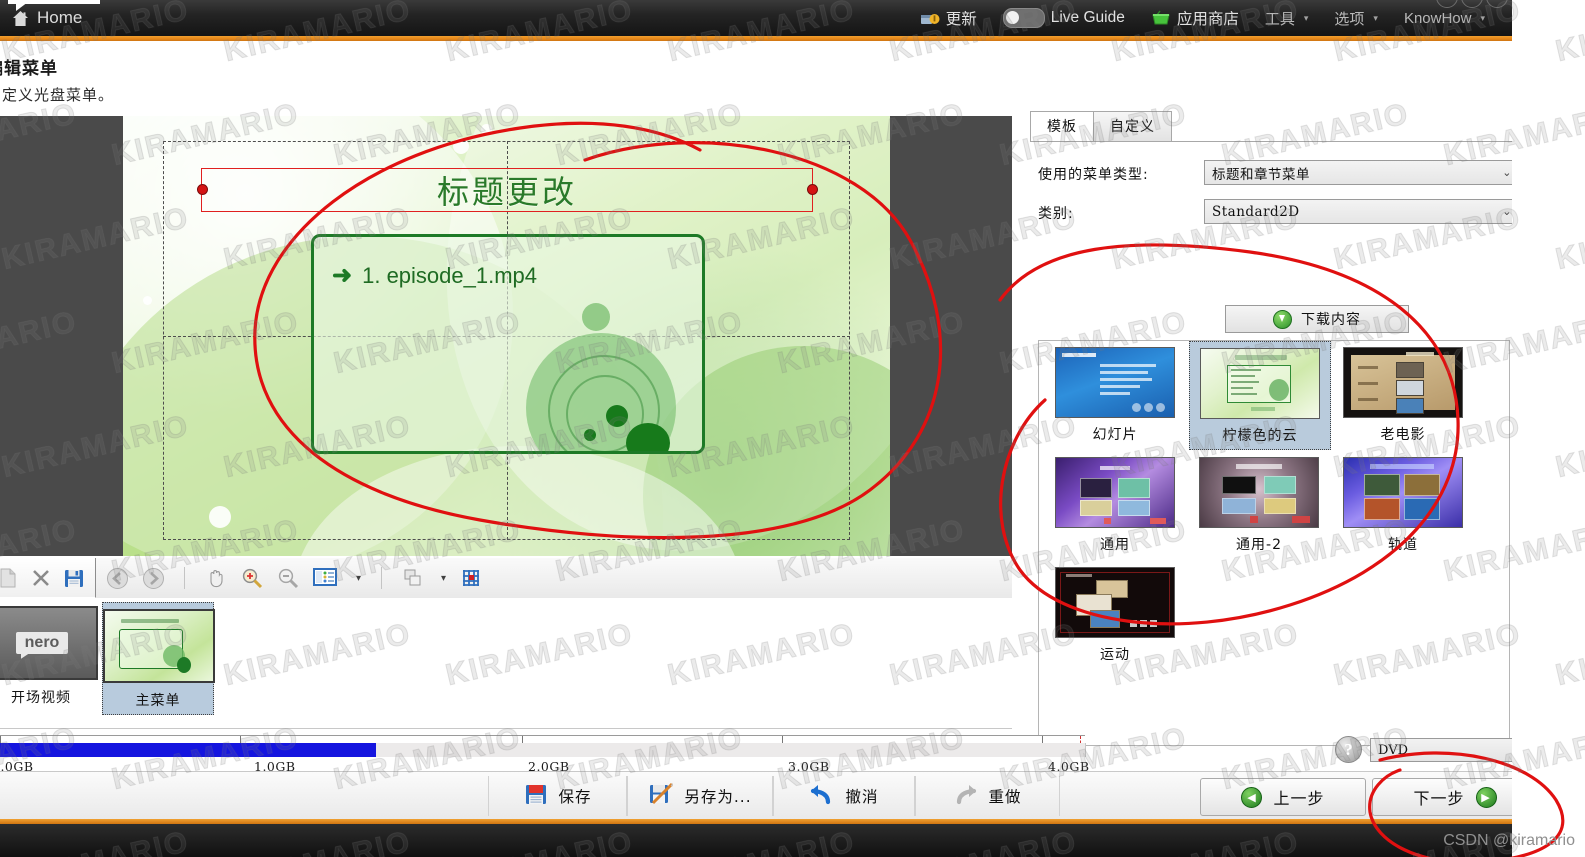  Describe the element at coordinates (1444, 18) in the screenshot. I see `topbar-item-knowhow: KnowHow ▾` at that location.